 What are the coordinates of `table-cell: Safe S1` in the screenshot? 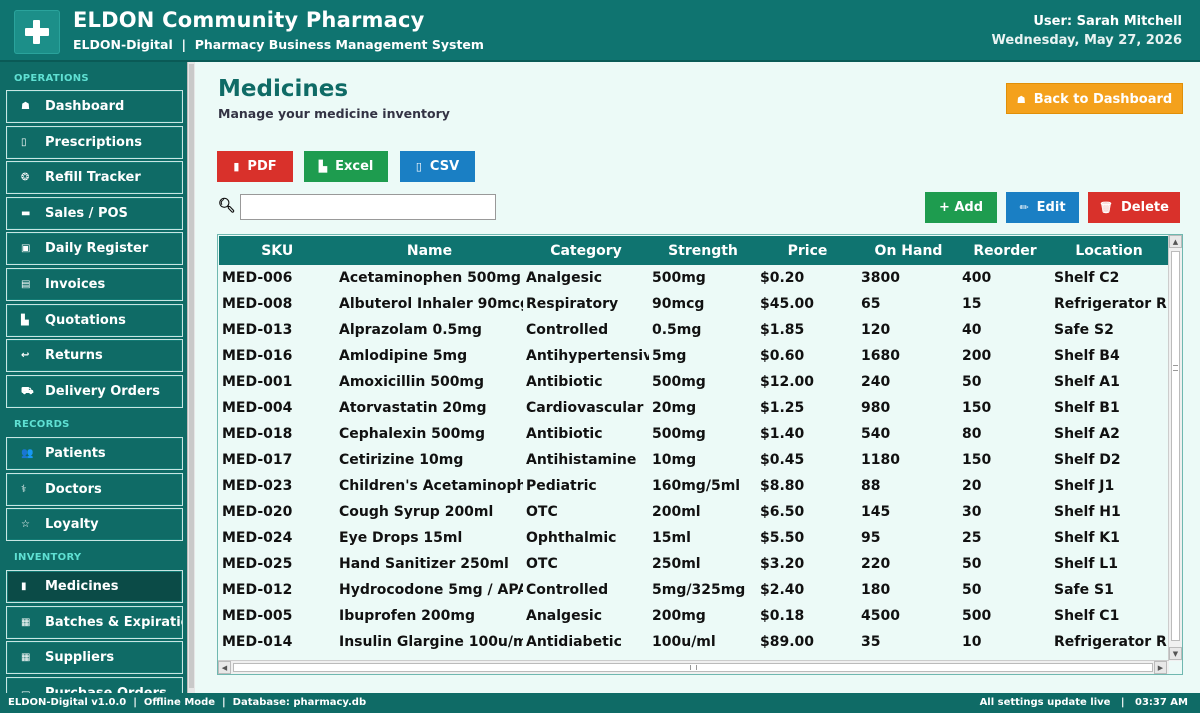 It's located at (1084, 590).